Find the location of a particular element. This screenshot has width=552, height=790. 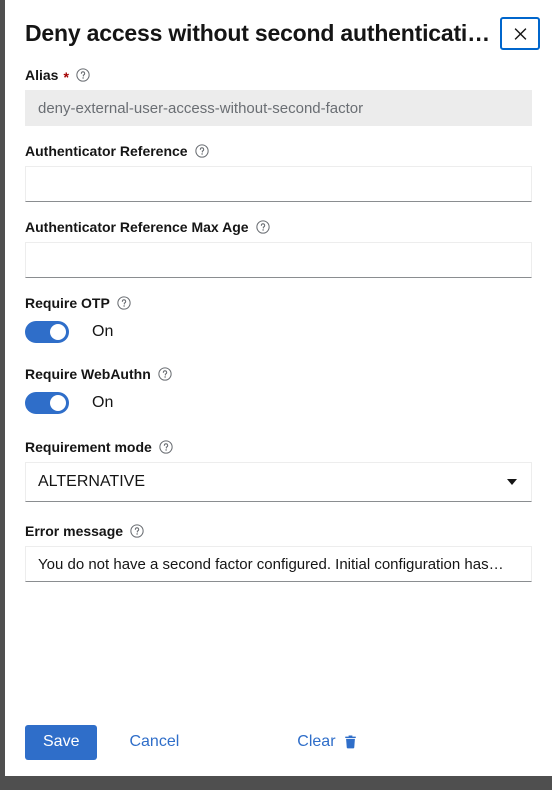

label-authenticator-reference-max-age-row: Authenticator Reference Max Age is located at coordinates (278, 227).